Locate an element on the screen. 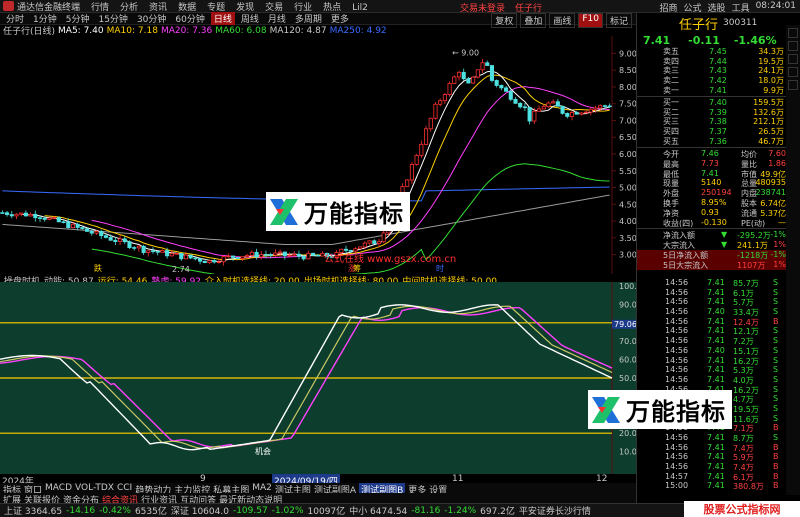 The width and height of the screenshot is (800, 517). indicator-tab-8: MA2 is located at coordinates (262, 488).